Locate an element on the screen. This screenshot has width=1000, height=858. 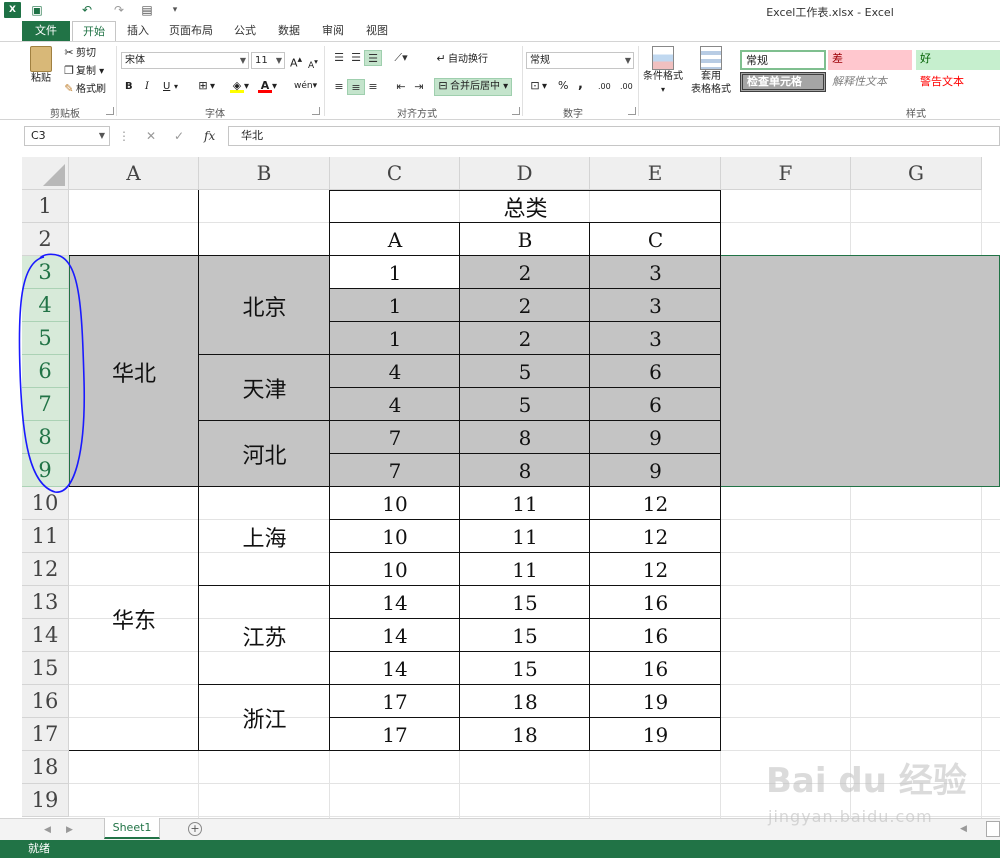
row-header: 9 is located at coordinates (45, 470).